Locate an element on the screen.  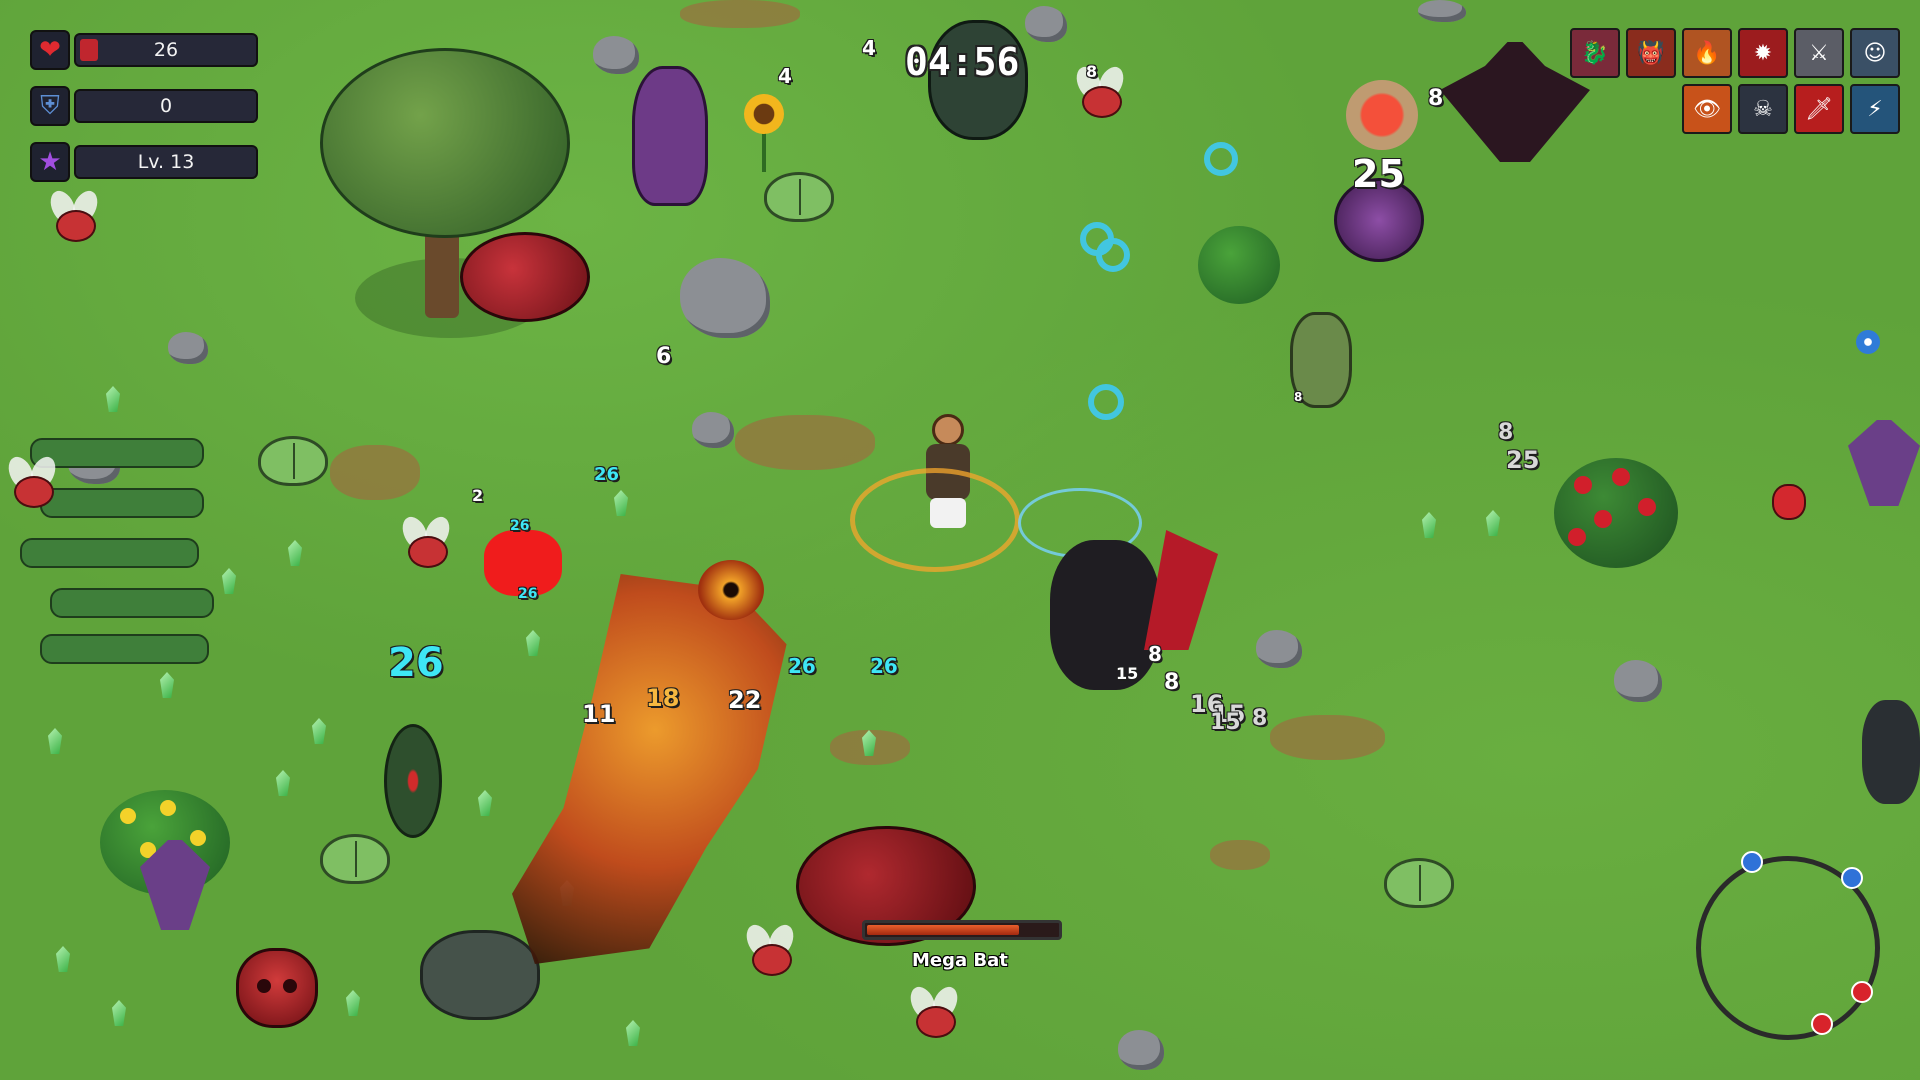
armor-bar: 0 is located at coordinates (166, 106).